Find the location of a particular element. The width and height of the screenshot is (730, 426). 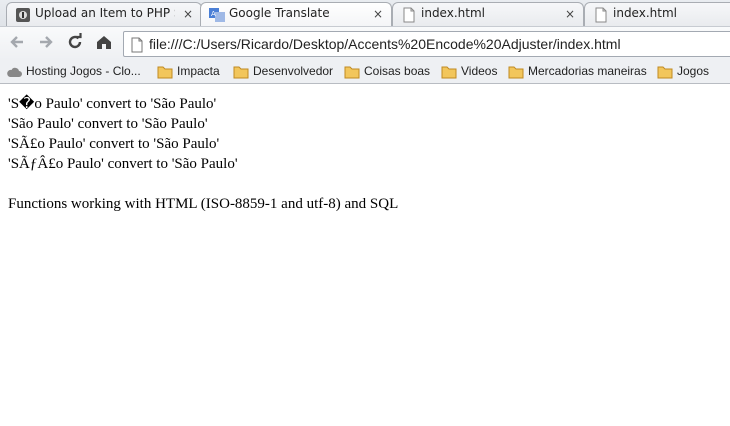

tab-php-classes: Upload an Item to PHP Sc × is located at coordinates (104, 14).